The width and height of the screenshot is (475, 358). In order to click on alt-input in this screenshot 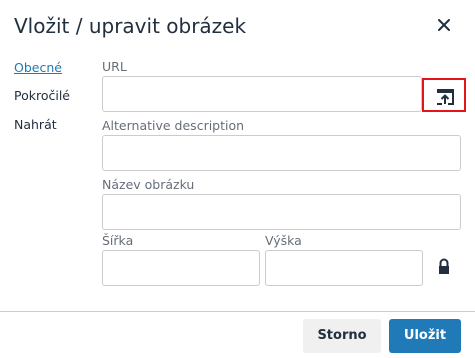, I will do `click(281, 153)`.